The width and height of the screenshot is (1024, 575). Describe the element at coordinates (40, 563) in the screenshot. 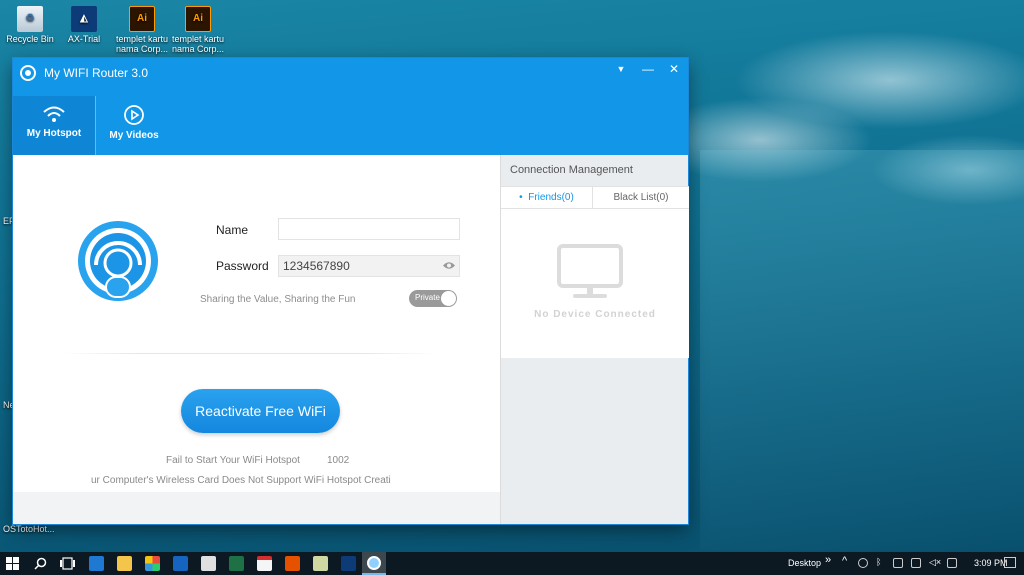

I see `search-icon` at that location.